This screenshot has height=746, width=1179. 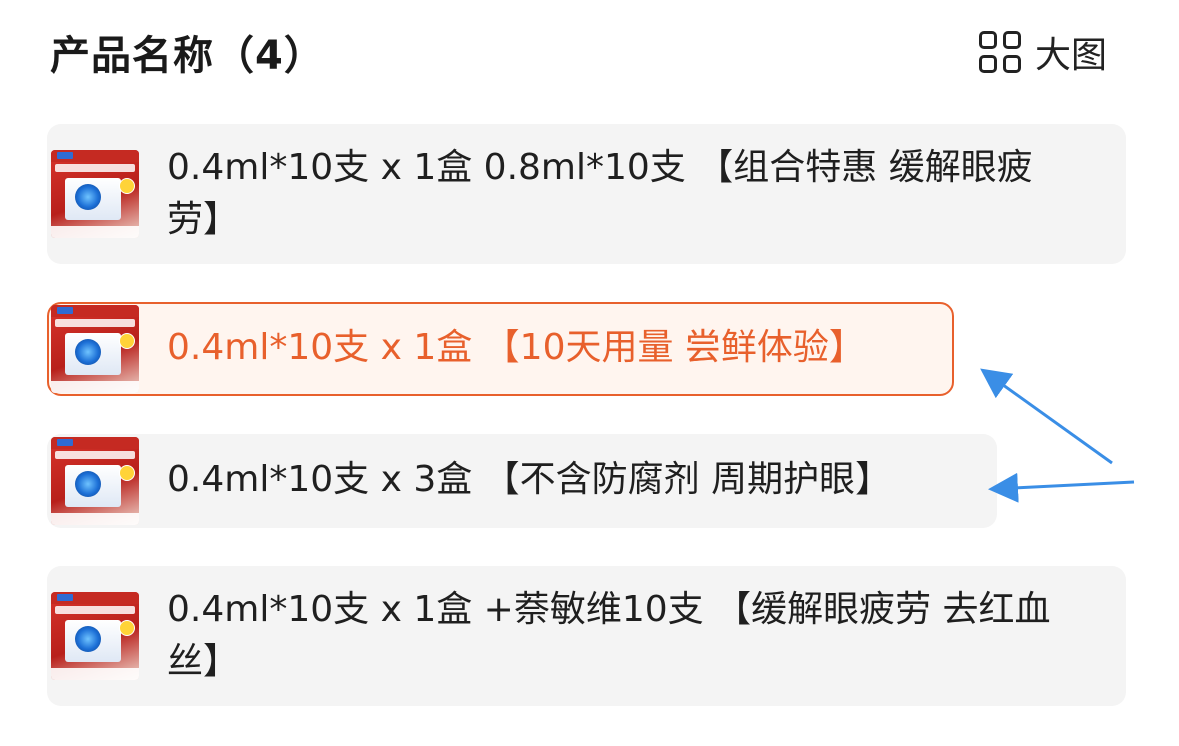 I want to click on sku-option-label: 0.4ml*10支 x 1盒 +萘敏维10支 【缓解眼疲劳 去红血丝】, so click(x=609, y=635).